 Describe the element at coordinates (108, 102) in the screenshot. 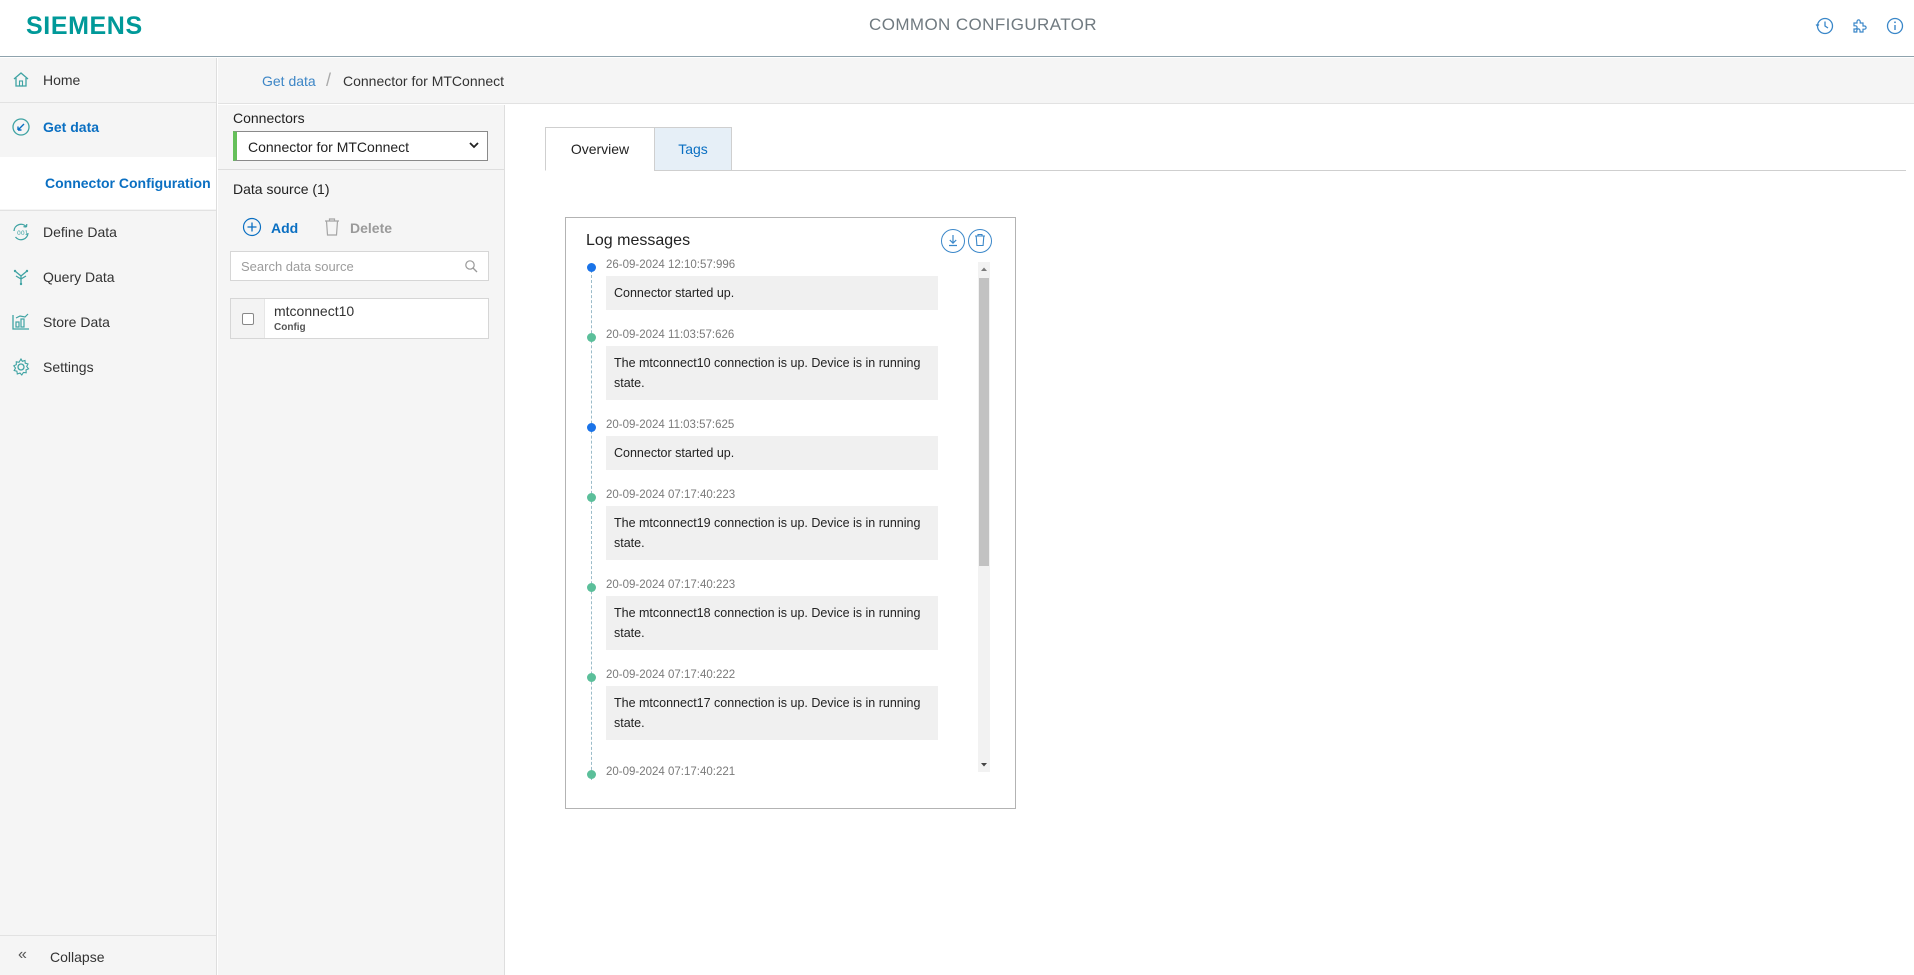

I see `nav-divider` at that location.